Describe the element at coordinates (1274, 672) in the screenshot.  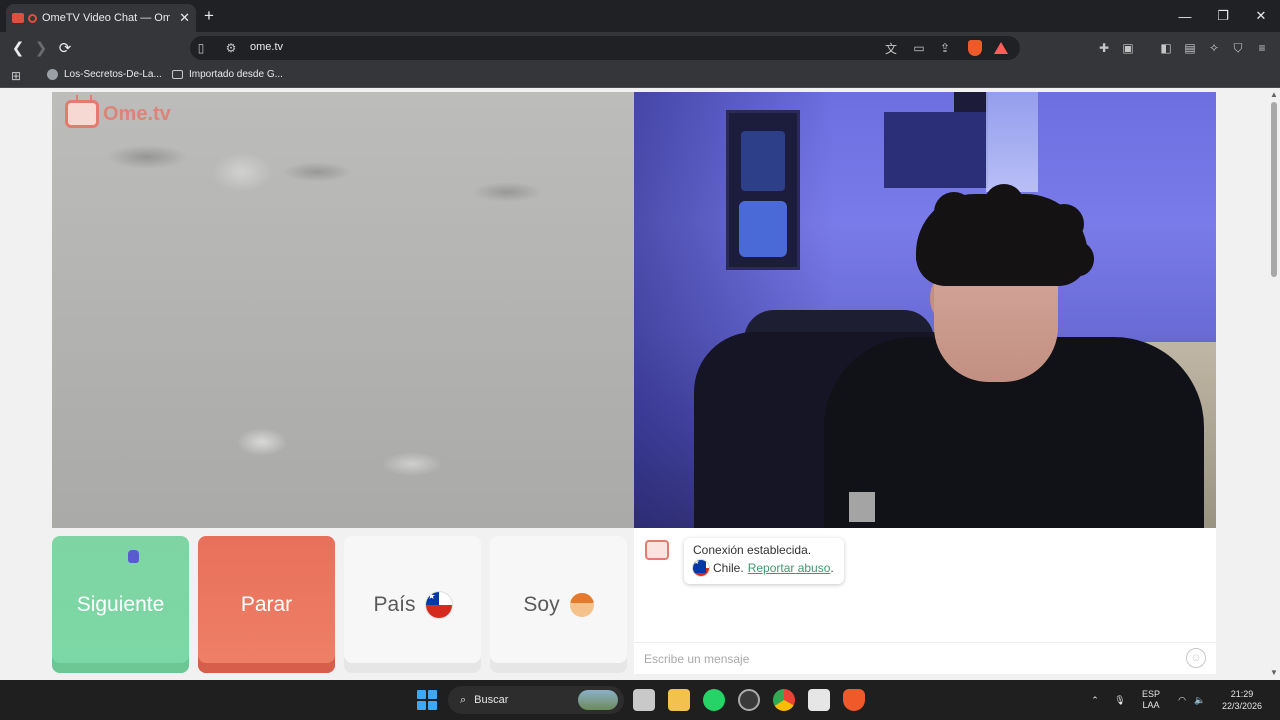
I see `scroll-down-icon: ▼` at that location.